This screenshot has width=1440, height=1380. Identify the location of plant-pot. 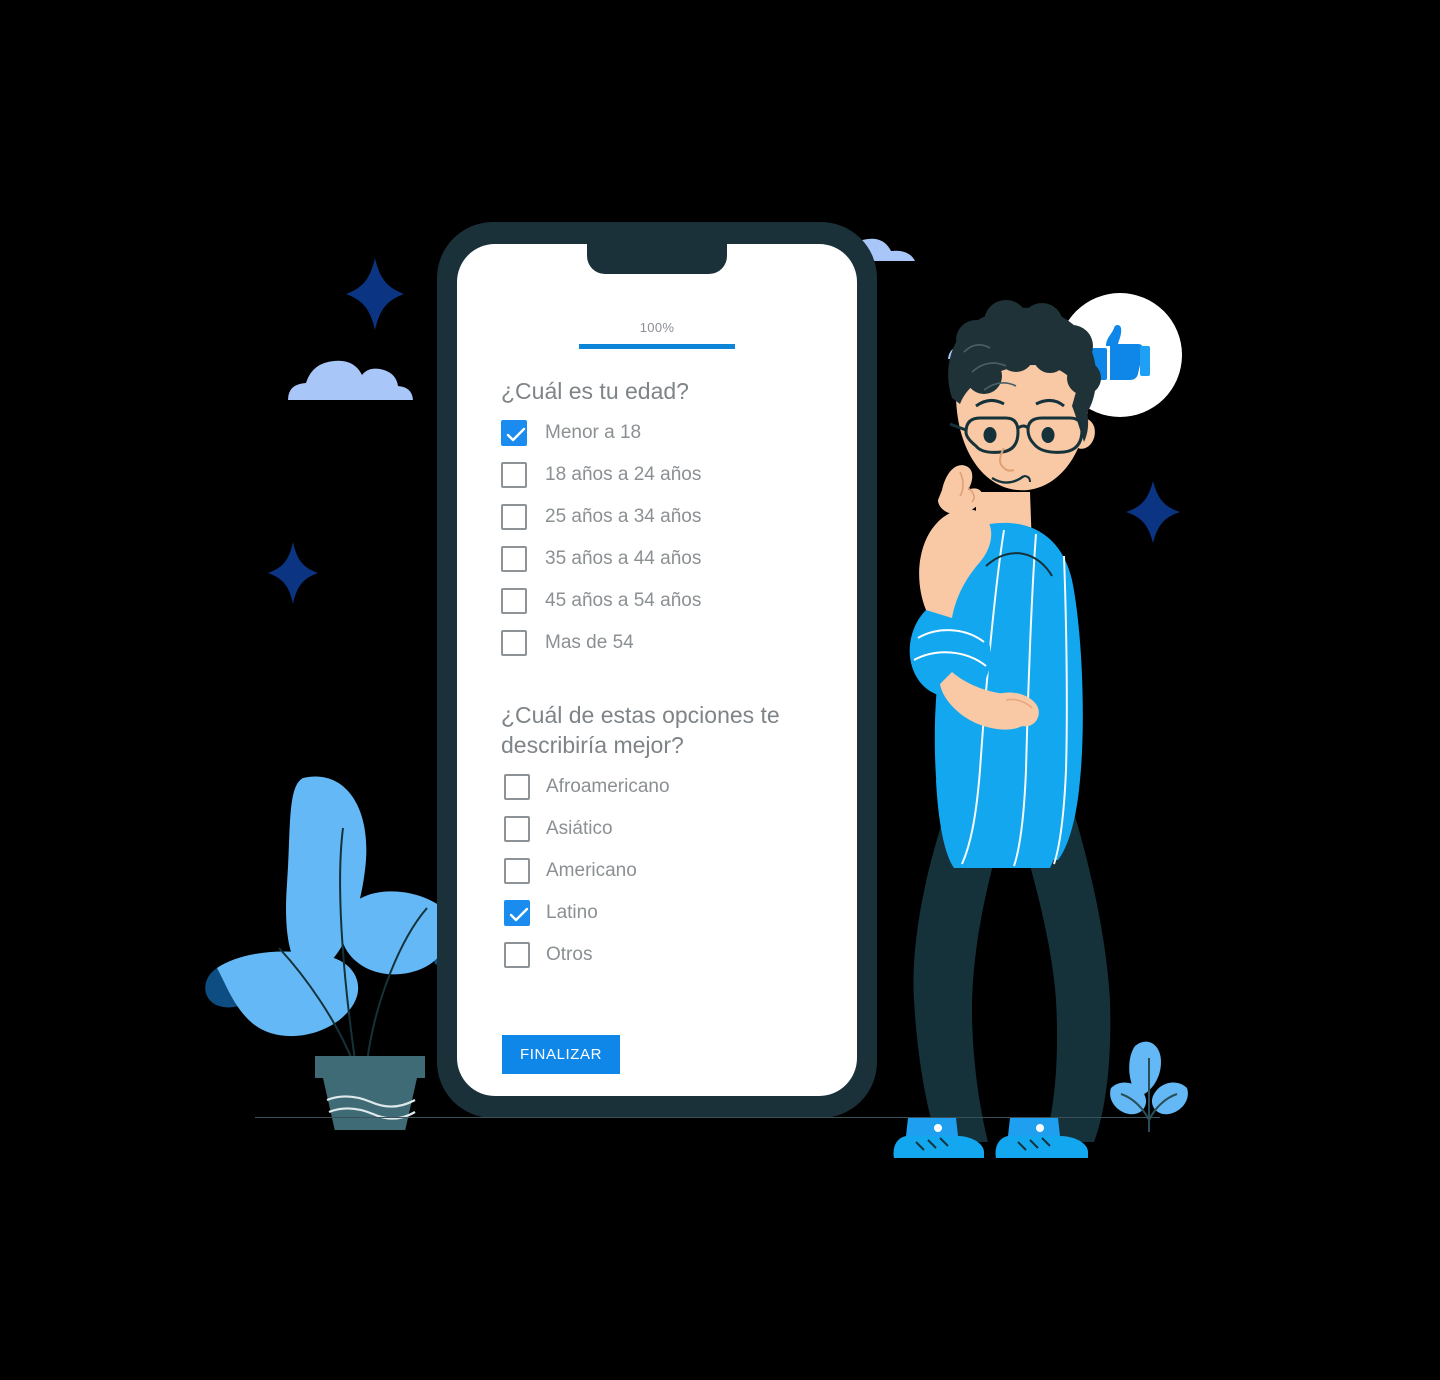
(370, 1093).